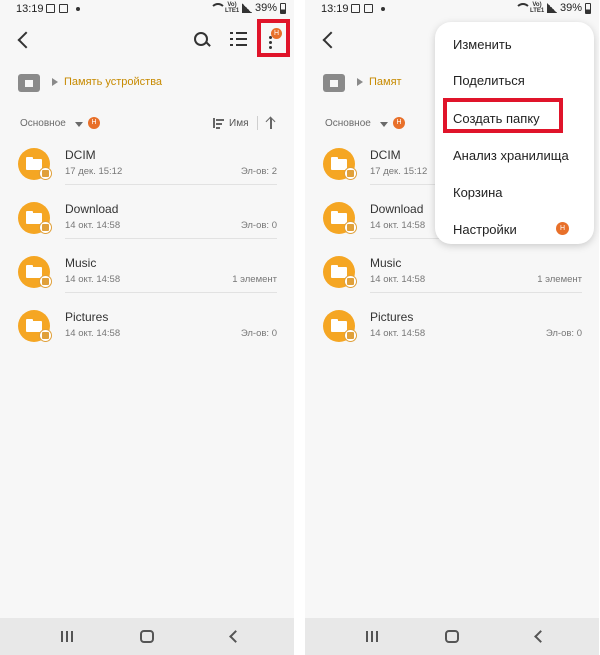 The height and width of the screenshot is (655, 600). Describe the element at coordinates (551, 8) in the screenshot. I see `signal-icon` at that location.